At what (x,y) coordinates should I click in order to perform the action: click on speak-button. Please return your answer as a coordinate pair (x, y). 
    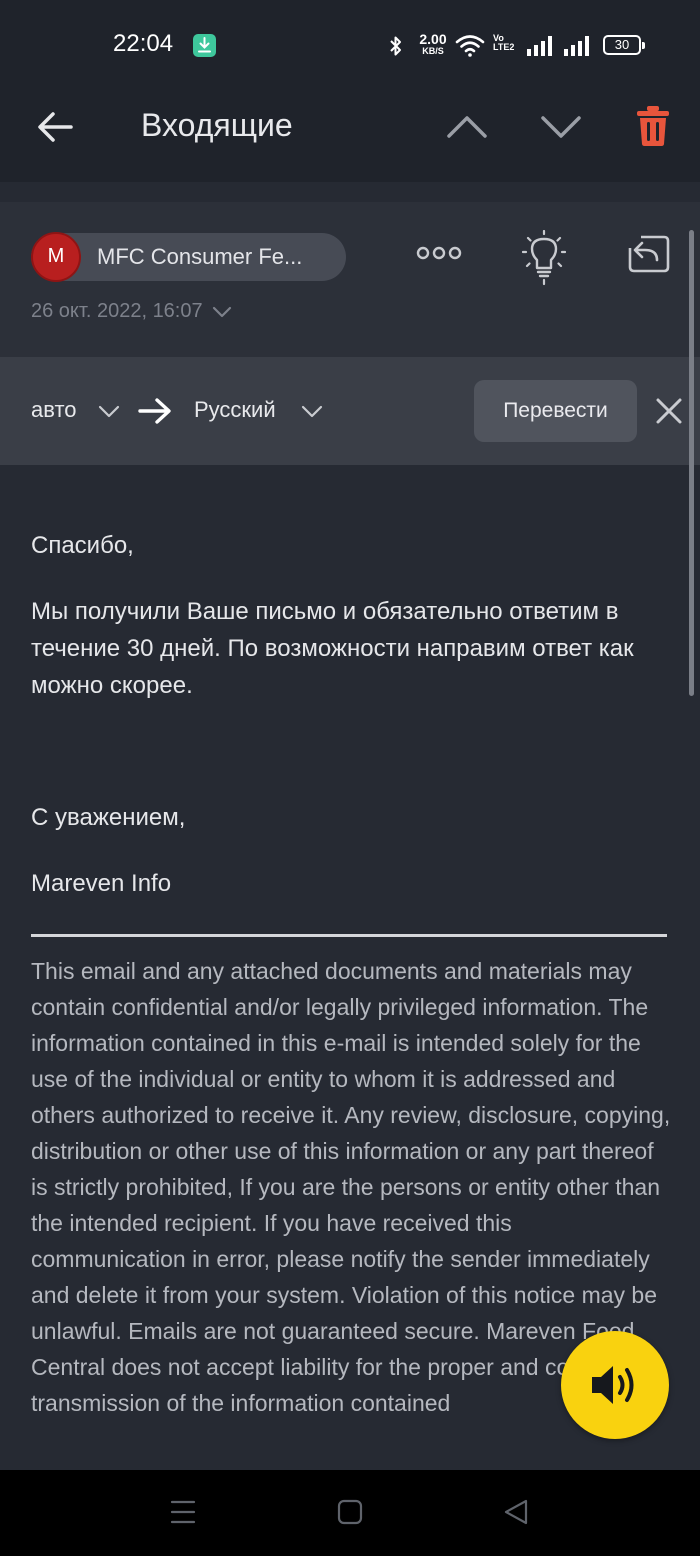
    Looking at the image, I should click on (615, 1385).